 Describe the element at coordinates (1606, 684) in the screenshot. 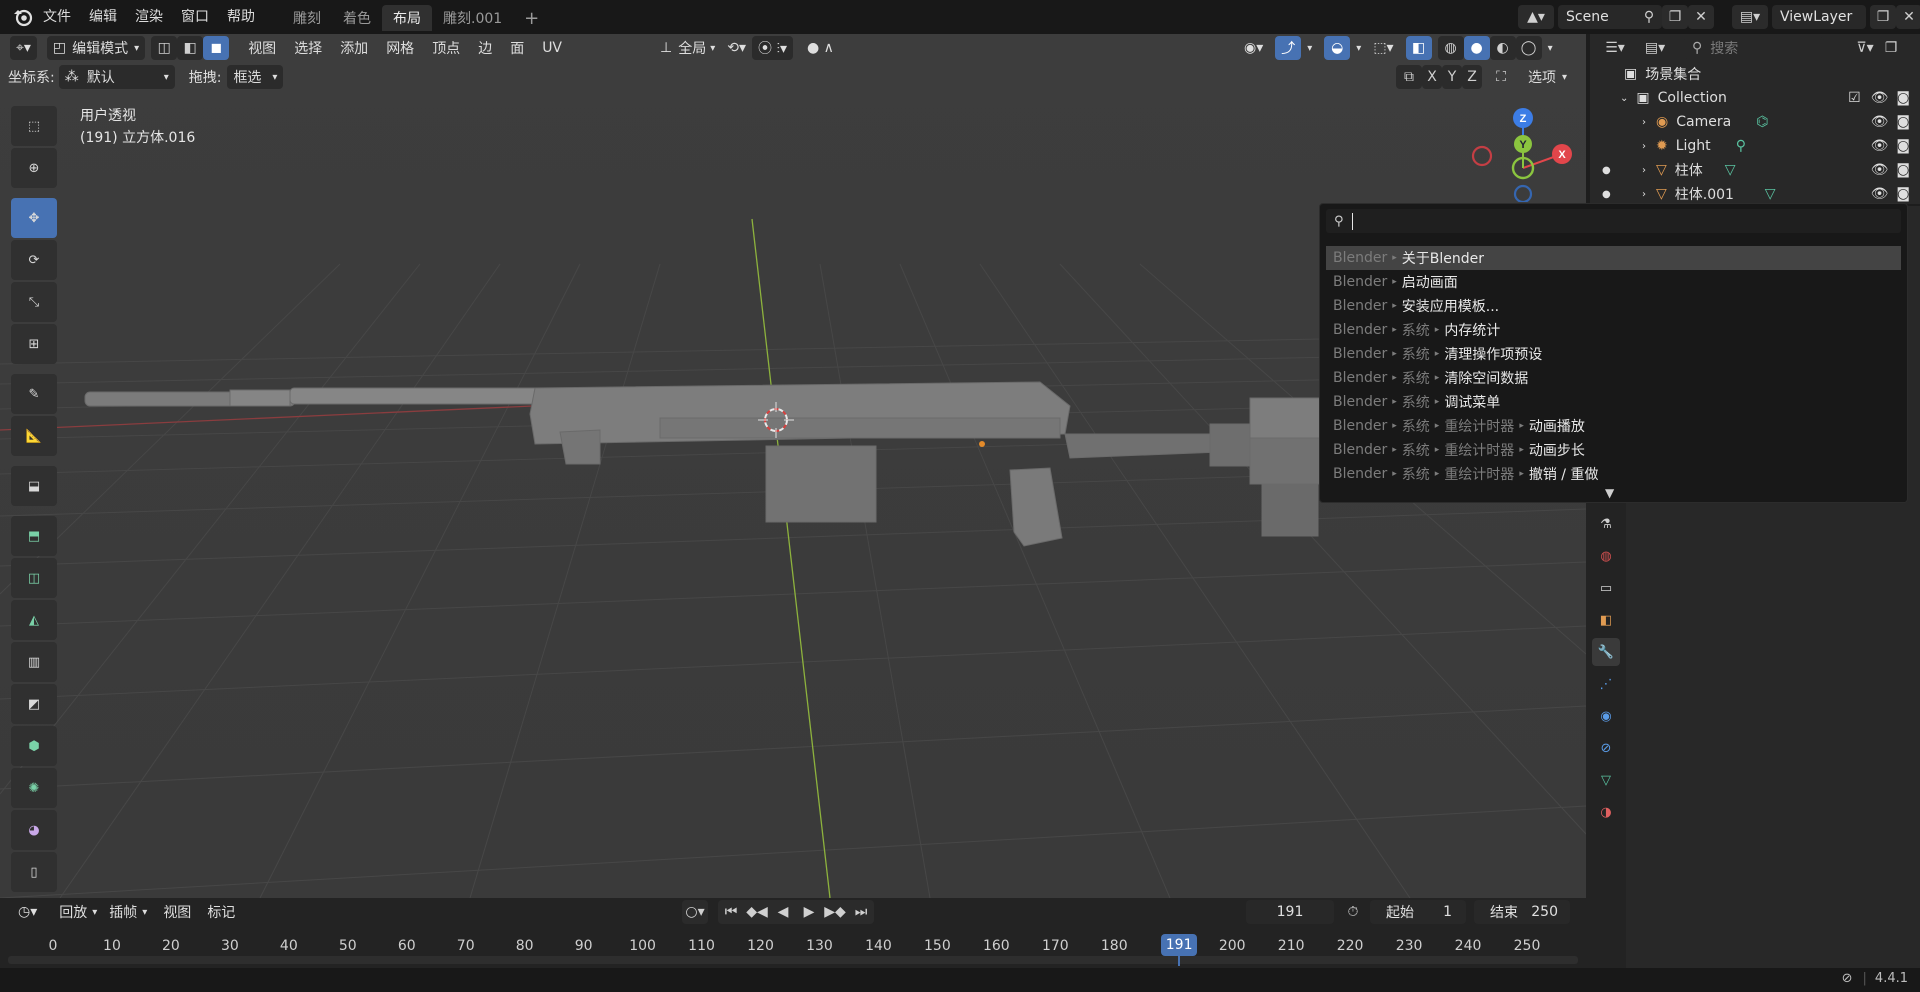

I see `particles-tab-icon: ⋰` at that location.